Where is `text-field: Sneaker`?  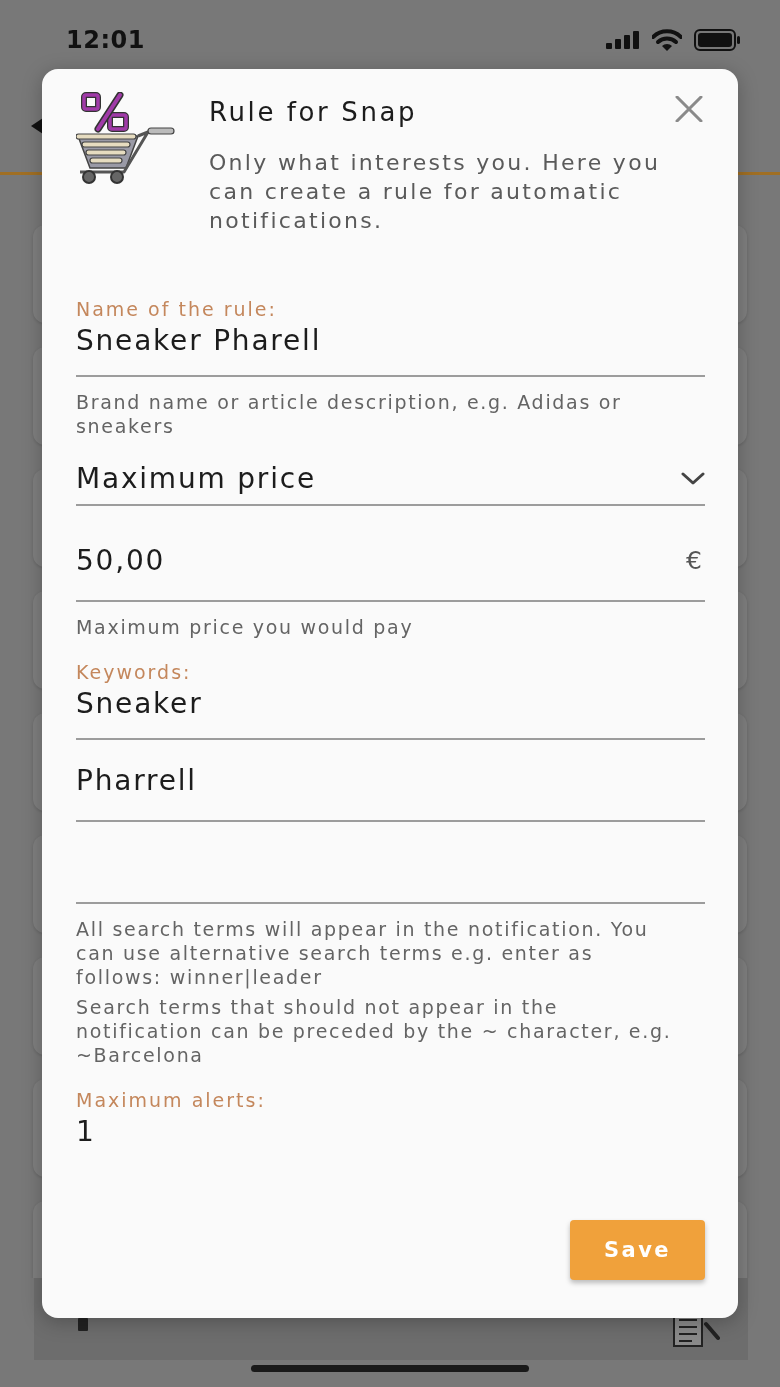 text-field: Sneaker is located at coordinates (390, 712).